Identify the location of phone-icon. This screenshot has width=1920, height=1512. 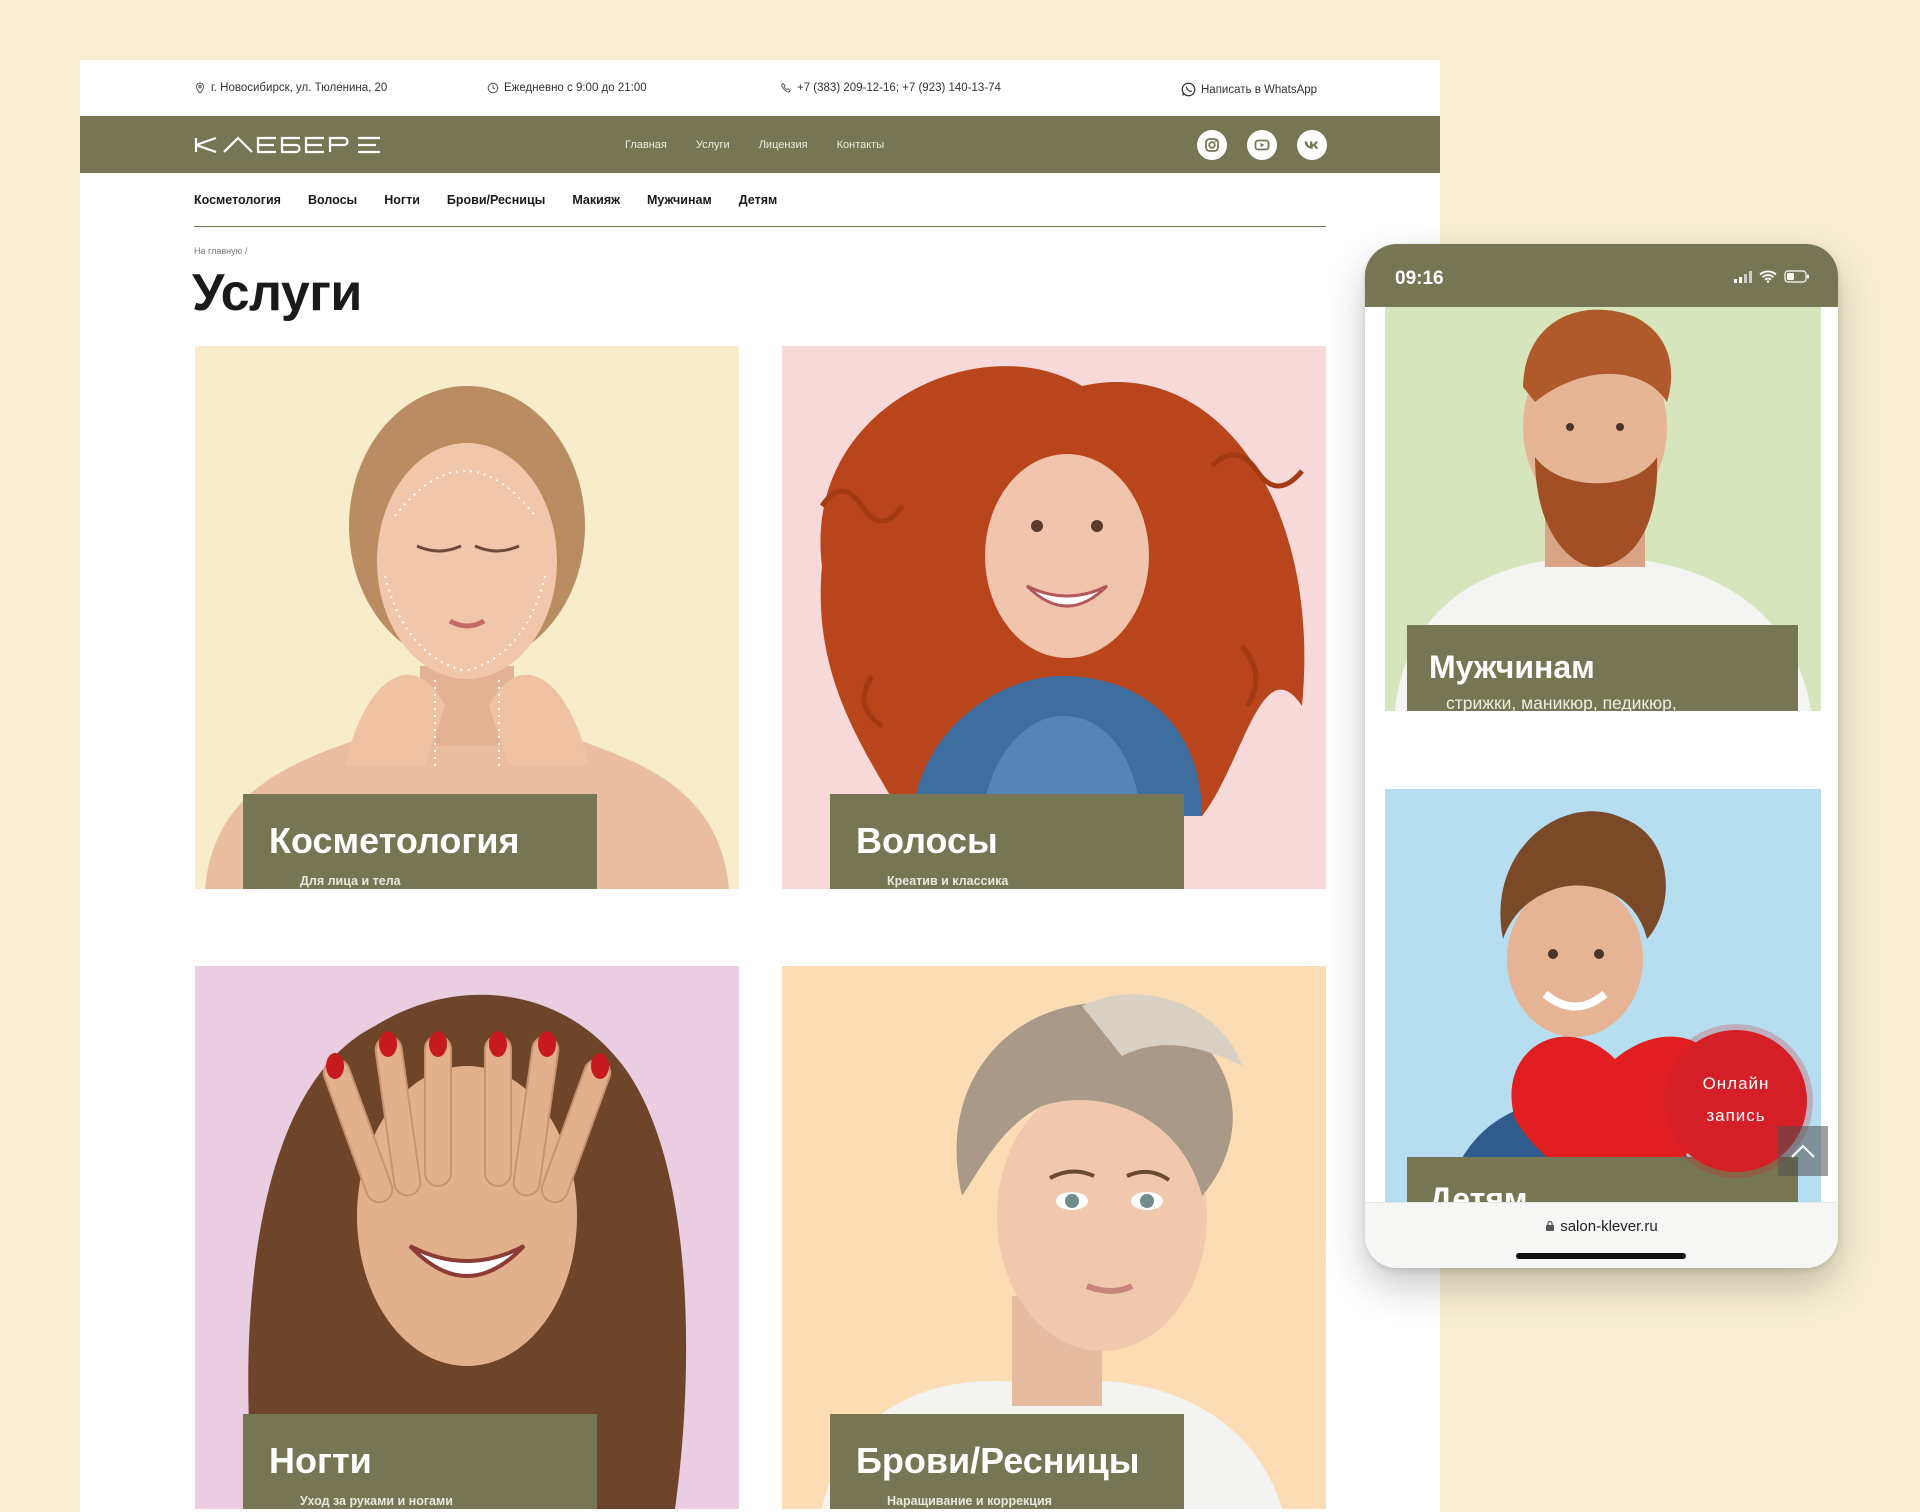
(786, 87).